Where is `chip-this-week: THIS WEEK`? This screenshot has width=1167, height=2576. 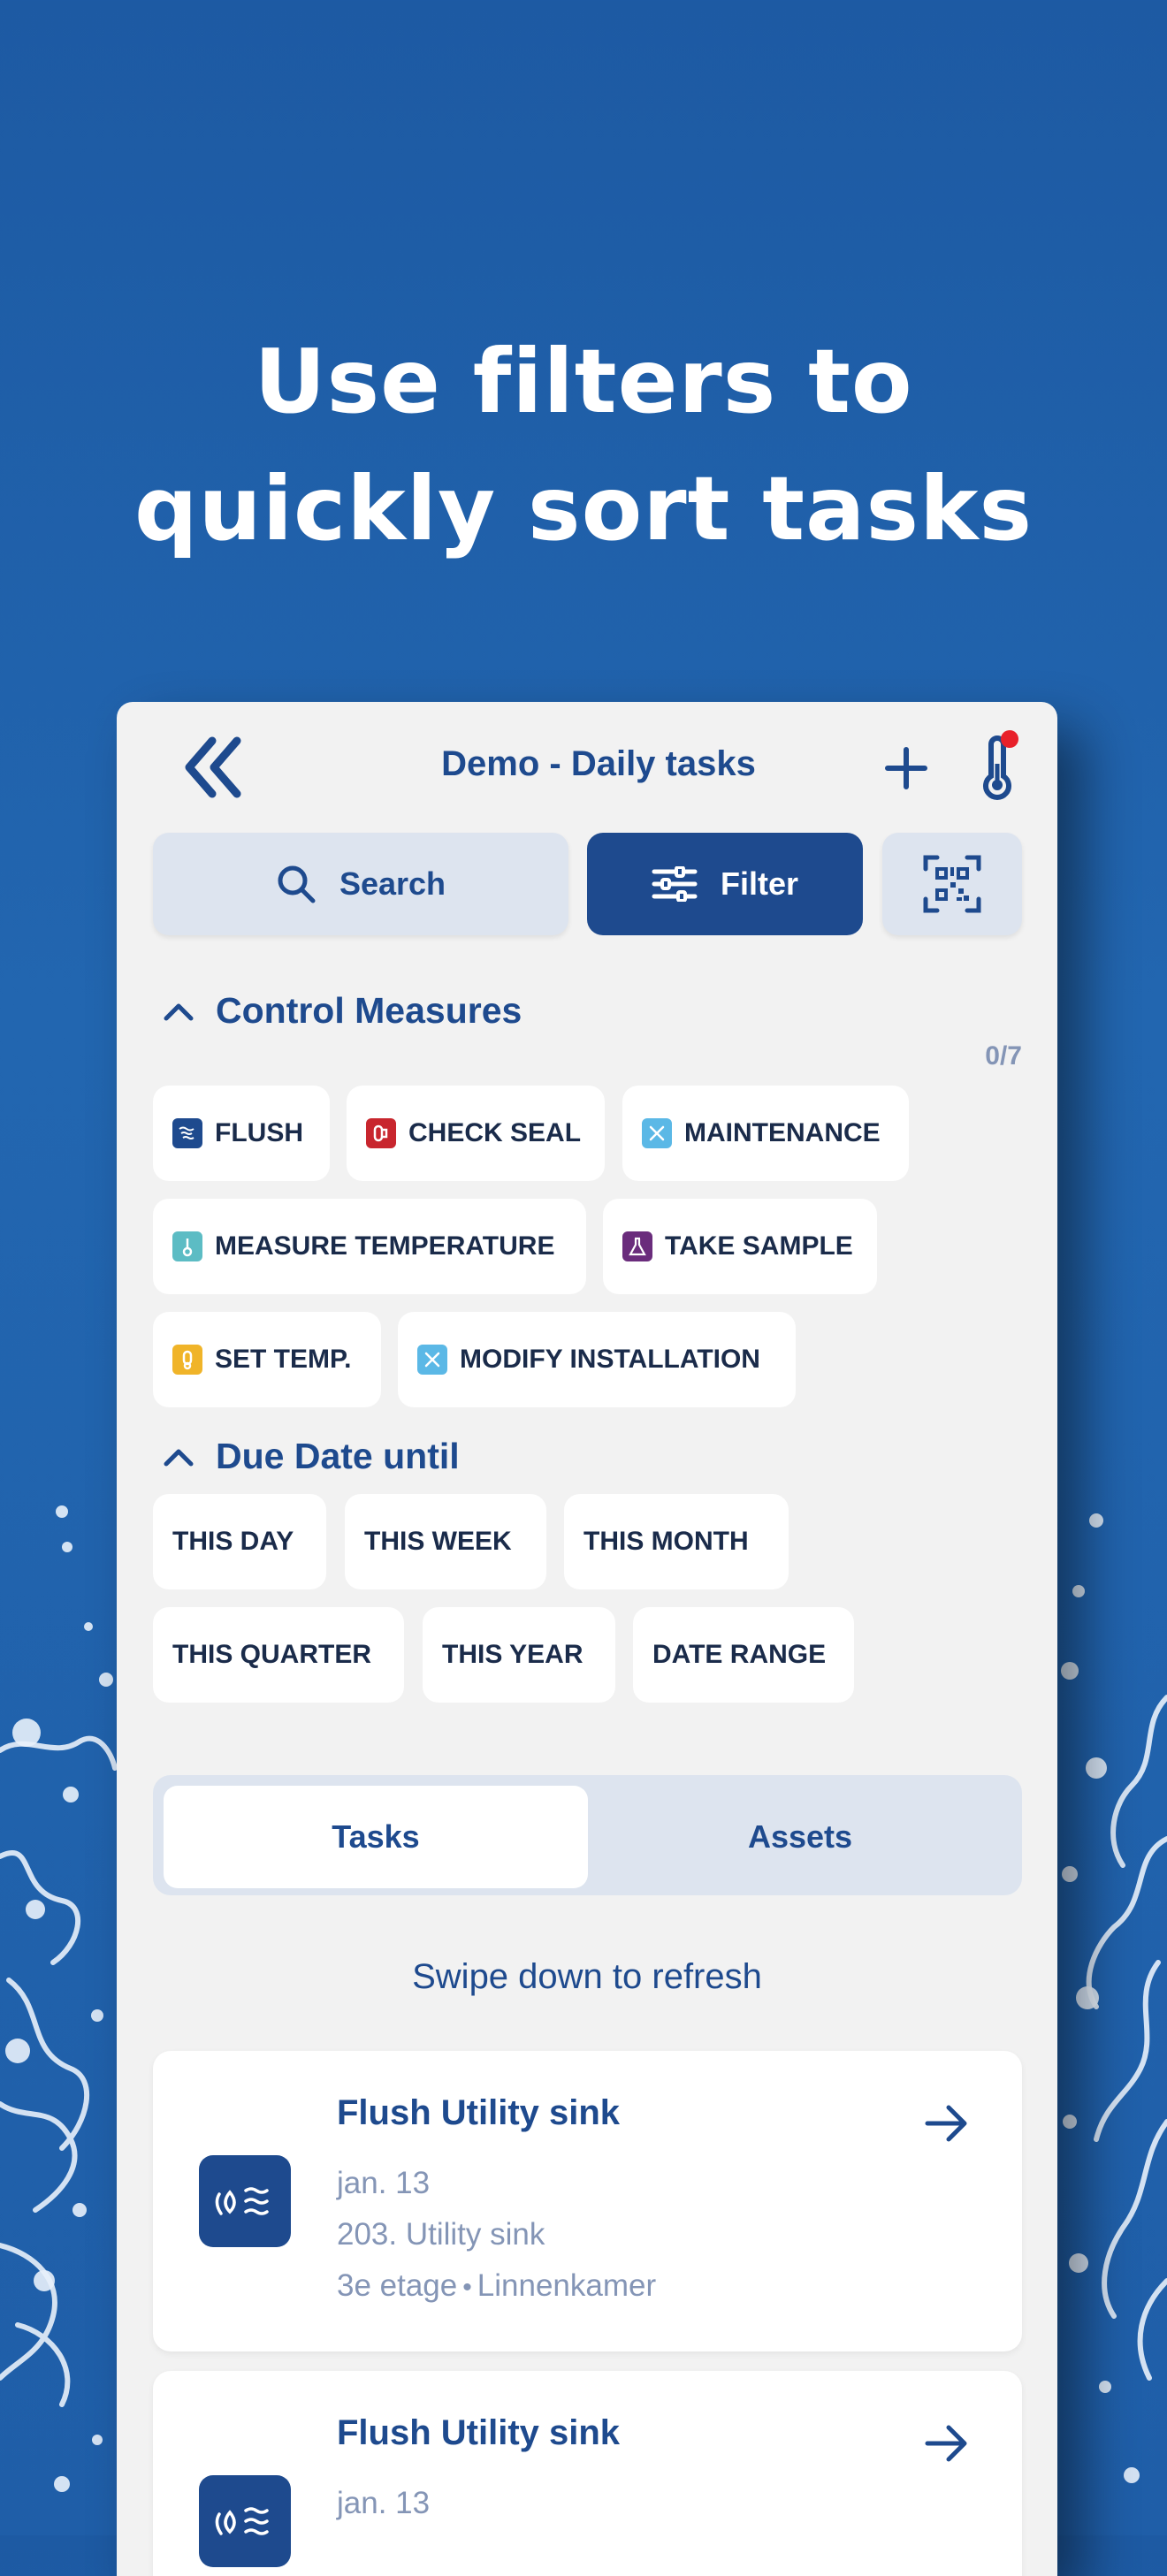
chip-this-week: THIS WEEK is located at coordinates (445, 1541).